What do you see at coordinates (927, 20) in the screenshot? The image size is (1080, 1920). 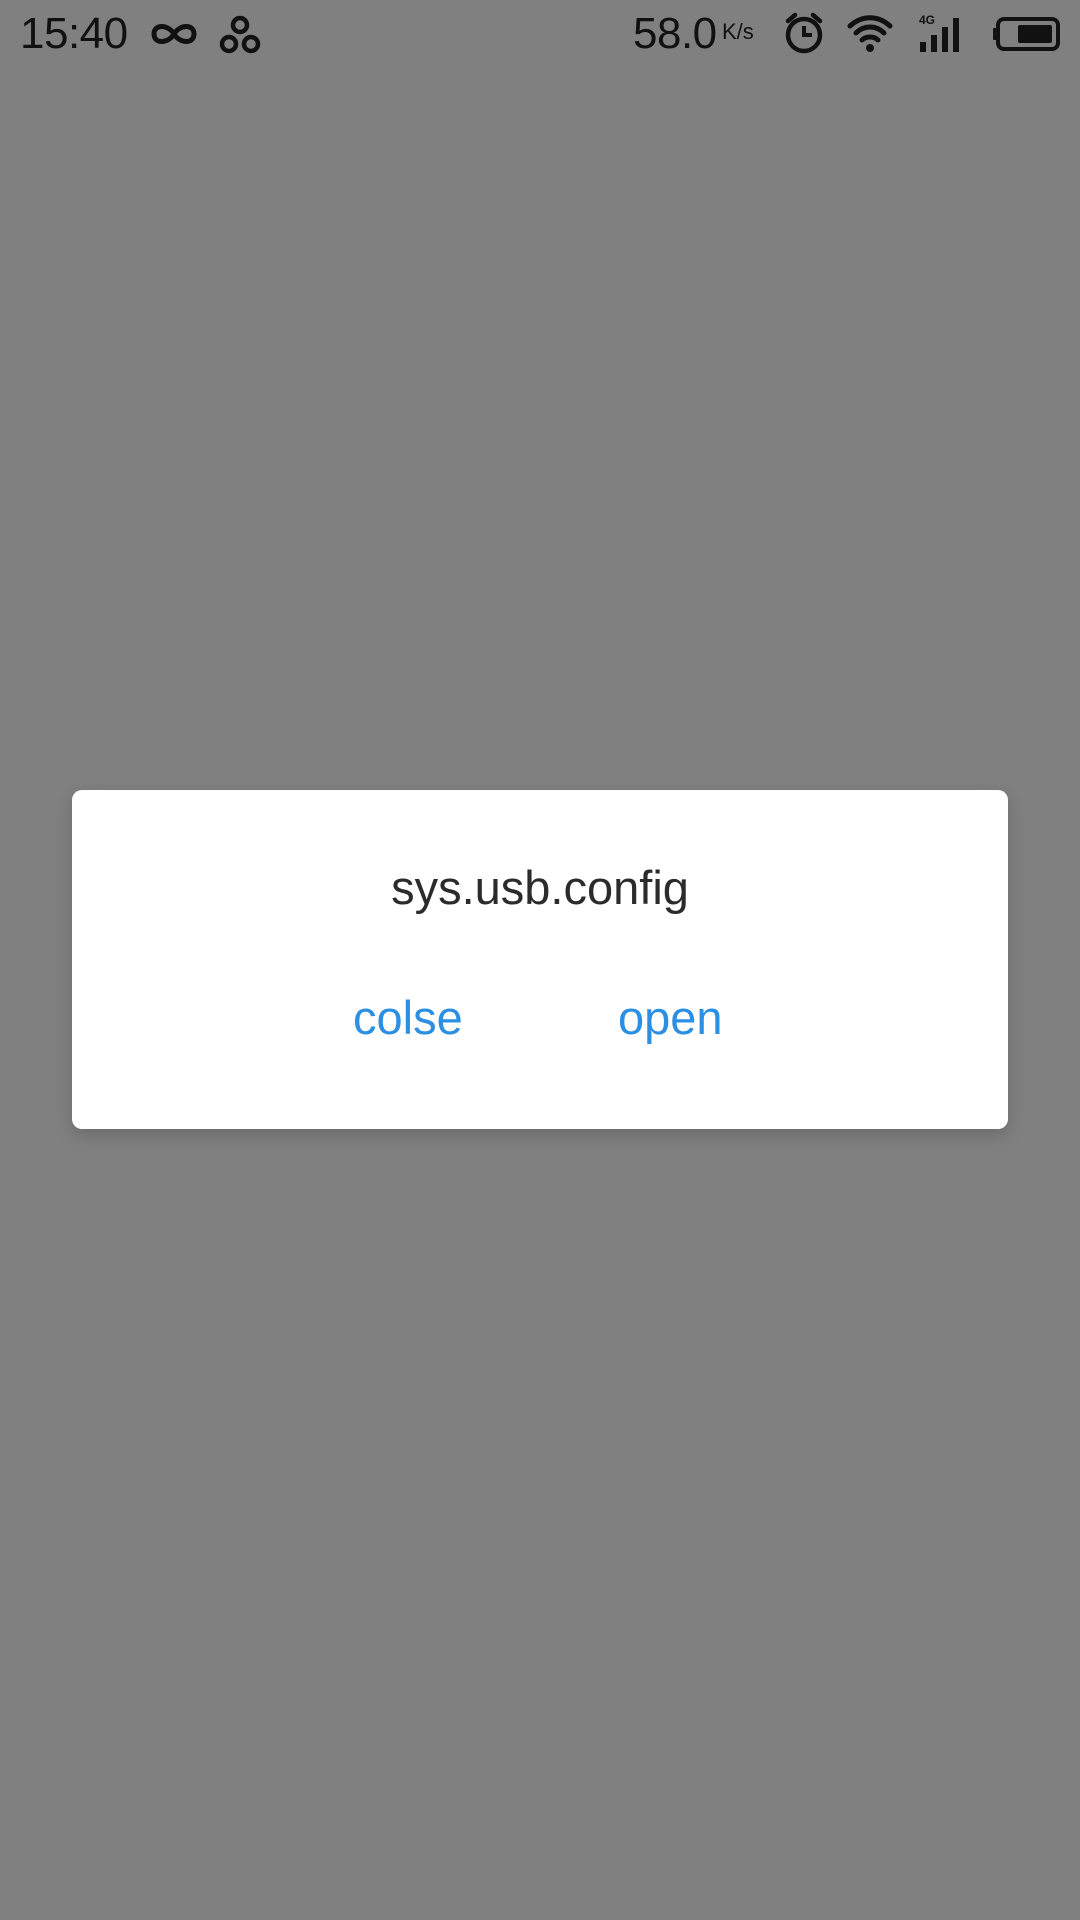 I see `svg-text: 4G` at bounding box center [927, 20].